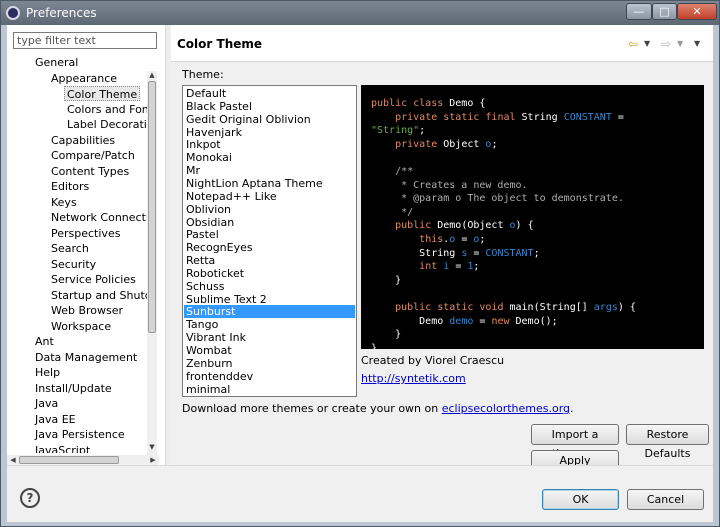  Describe the element at coordinates (269, 286) in the screenshot. I see `theme-list-item: Schuss` at that location.